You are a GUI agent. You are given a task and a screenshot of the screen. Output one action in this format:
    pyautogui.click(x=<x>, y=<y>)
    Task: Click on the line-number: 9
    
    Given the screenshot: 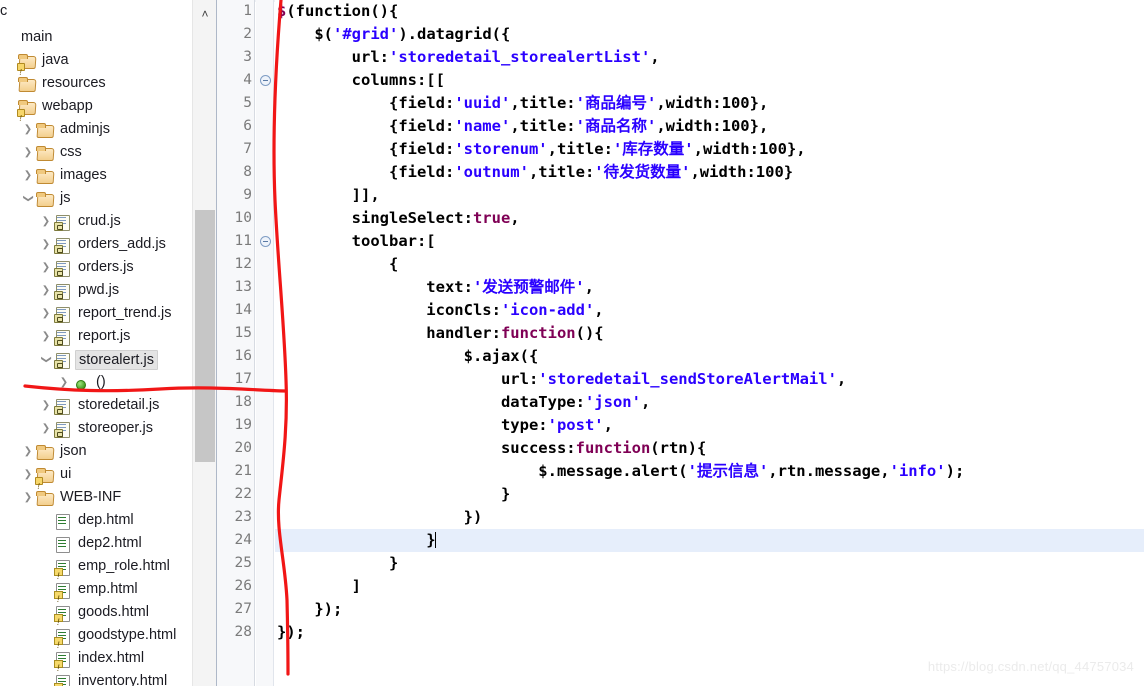 What is the action you would take?
    pyautogui.click(x=247, y=195)
    